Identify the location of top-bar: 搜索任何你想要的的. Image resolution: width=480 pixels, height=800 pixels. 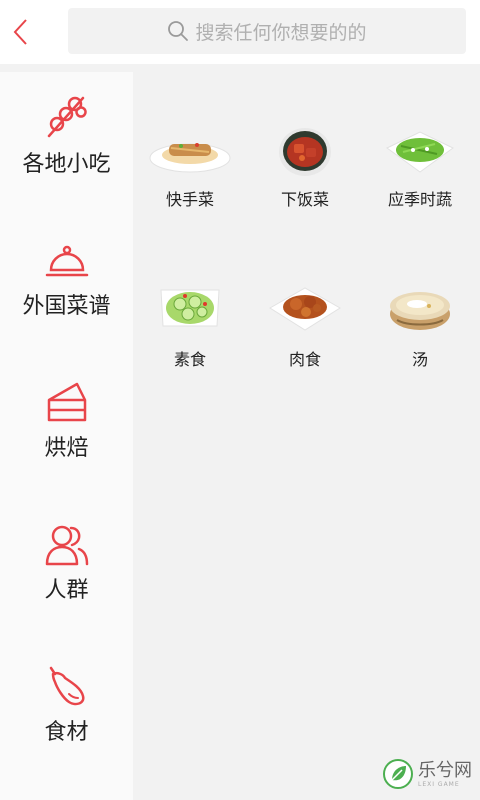
(240, 32).